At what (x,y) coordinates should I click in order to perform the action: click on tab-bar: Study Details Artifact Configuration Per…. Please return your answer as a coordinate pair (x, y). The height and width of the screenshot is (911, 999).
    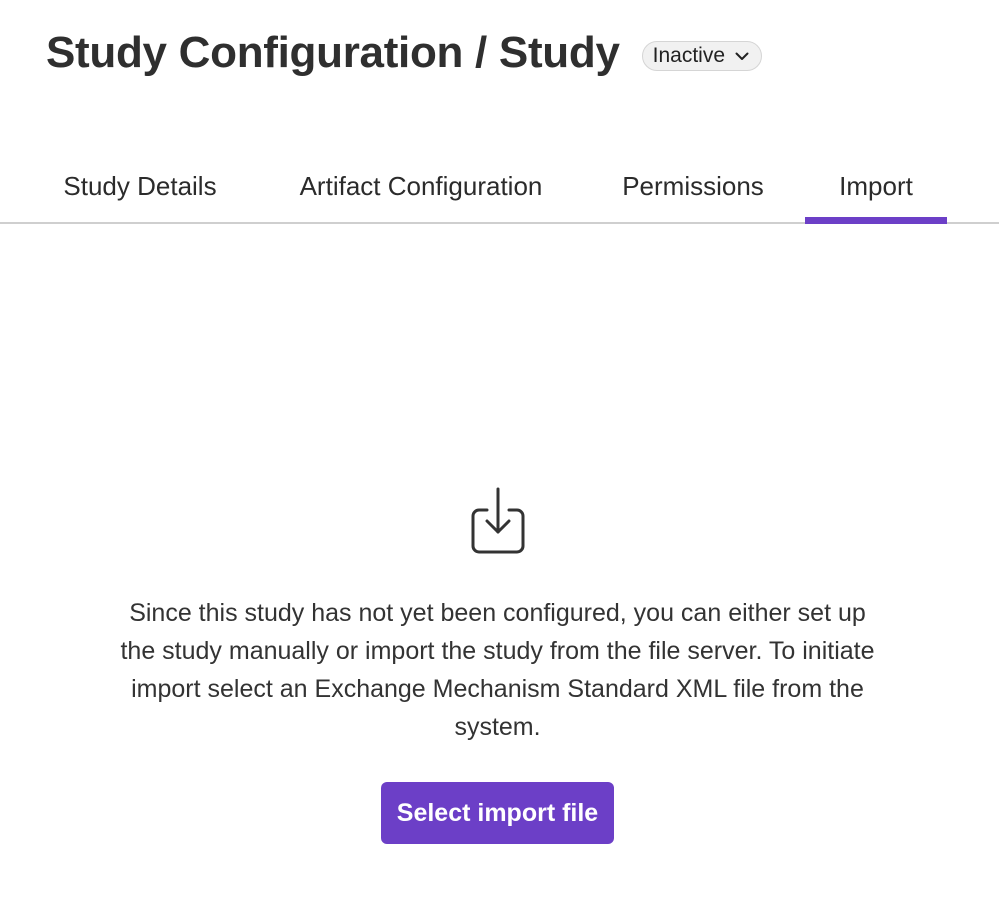
    Looking at the image, I should click on (499, 187).